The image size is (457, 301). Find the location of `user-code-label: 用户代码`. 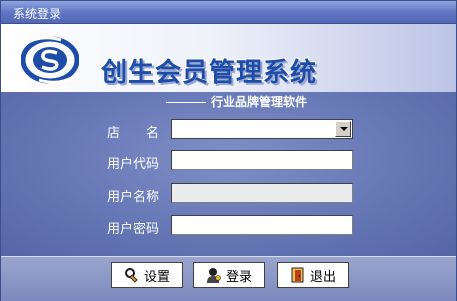

user-code-label: 用户代码 is located at coordinates (133, 164).